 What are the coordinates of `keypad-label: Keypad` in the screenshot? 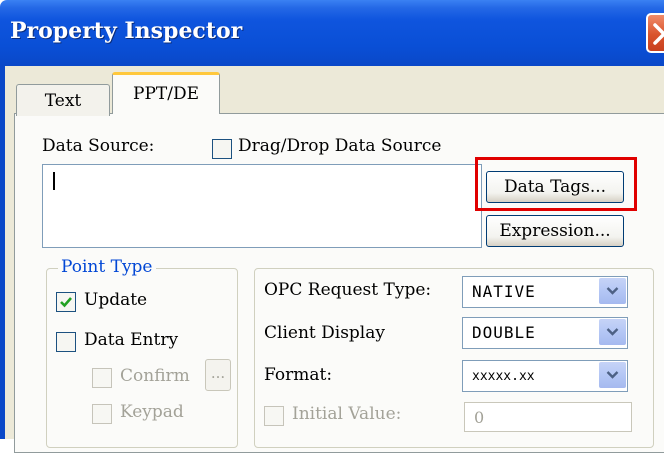 It's located at (152, 412).